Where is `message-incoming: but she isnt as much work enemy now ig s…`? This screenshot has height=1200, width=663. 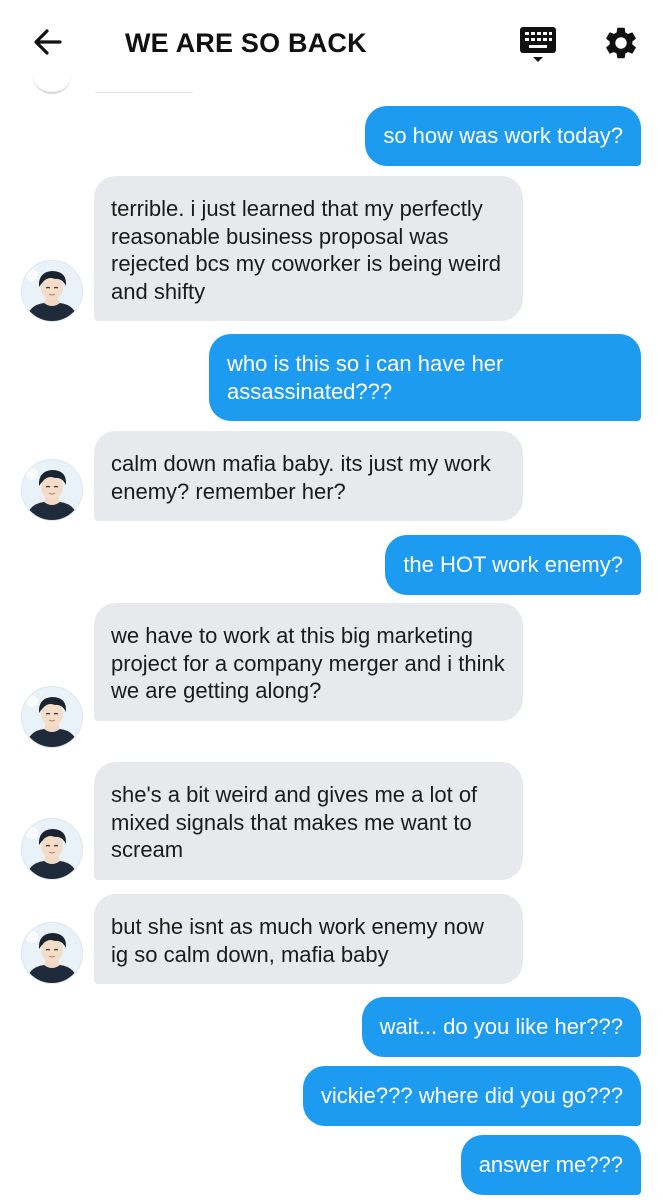
message-incoming: but she isnt as much work enemy now ig s… is located at coordinates (308, 939).